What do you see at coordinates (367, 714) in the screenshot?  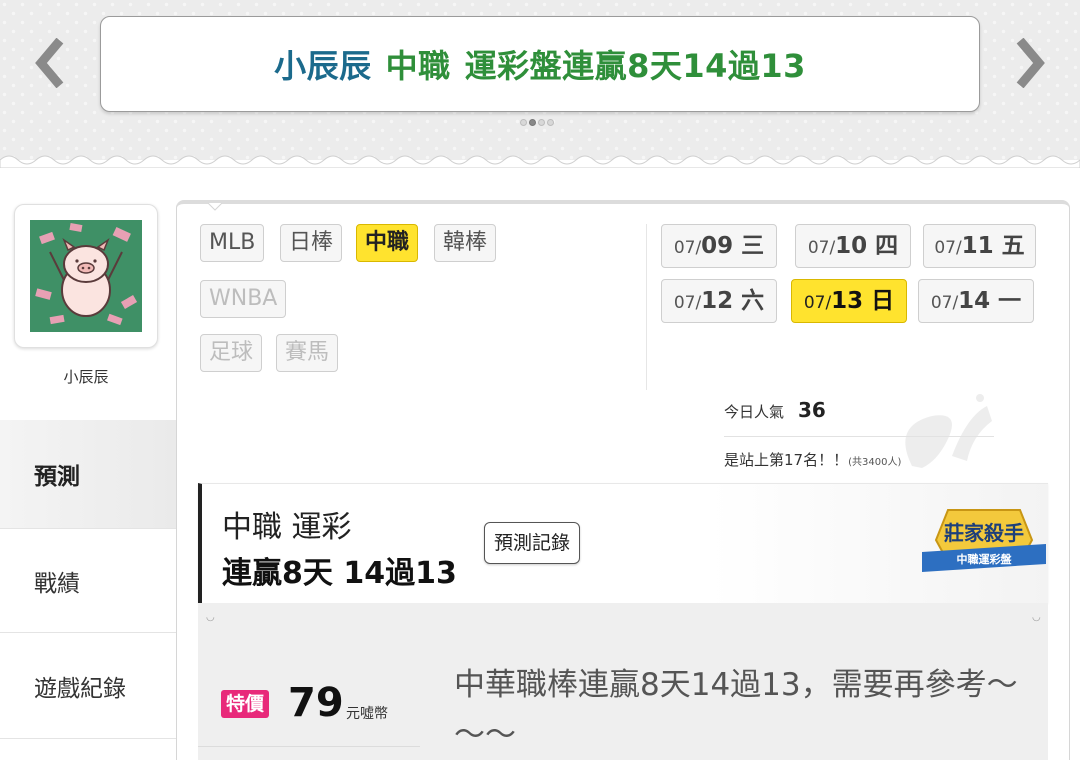 I see `price-unit: 元噓幣` at bounding box center [367, 714].